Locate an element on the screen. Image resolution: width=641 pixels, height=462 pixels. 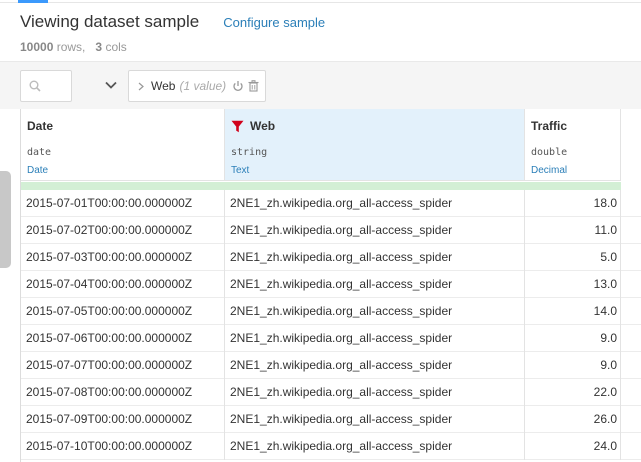
filter-dropdown-toggle is located at coordinates (112, 86).